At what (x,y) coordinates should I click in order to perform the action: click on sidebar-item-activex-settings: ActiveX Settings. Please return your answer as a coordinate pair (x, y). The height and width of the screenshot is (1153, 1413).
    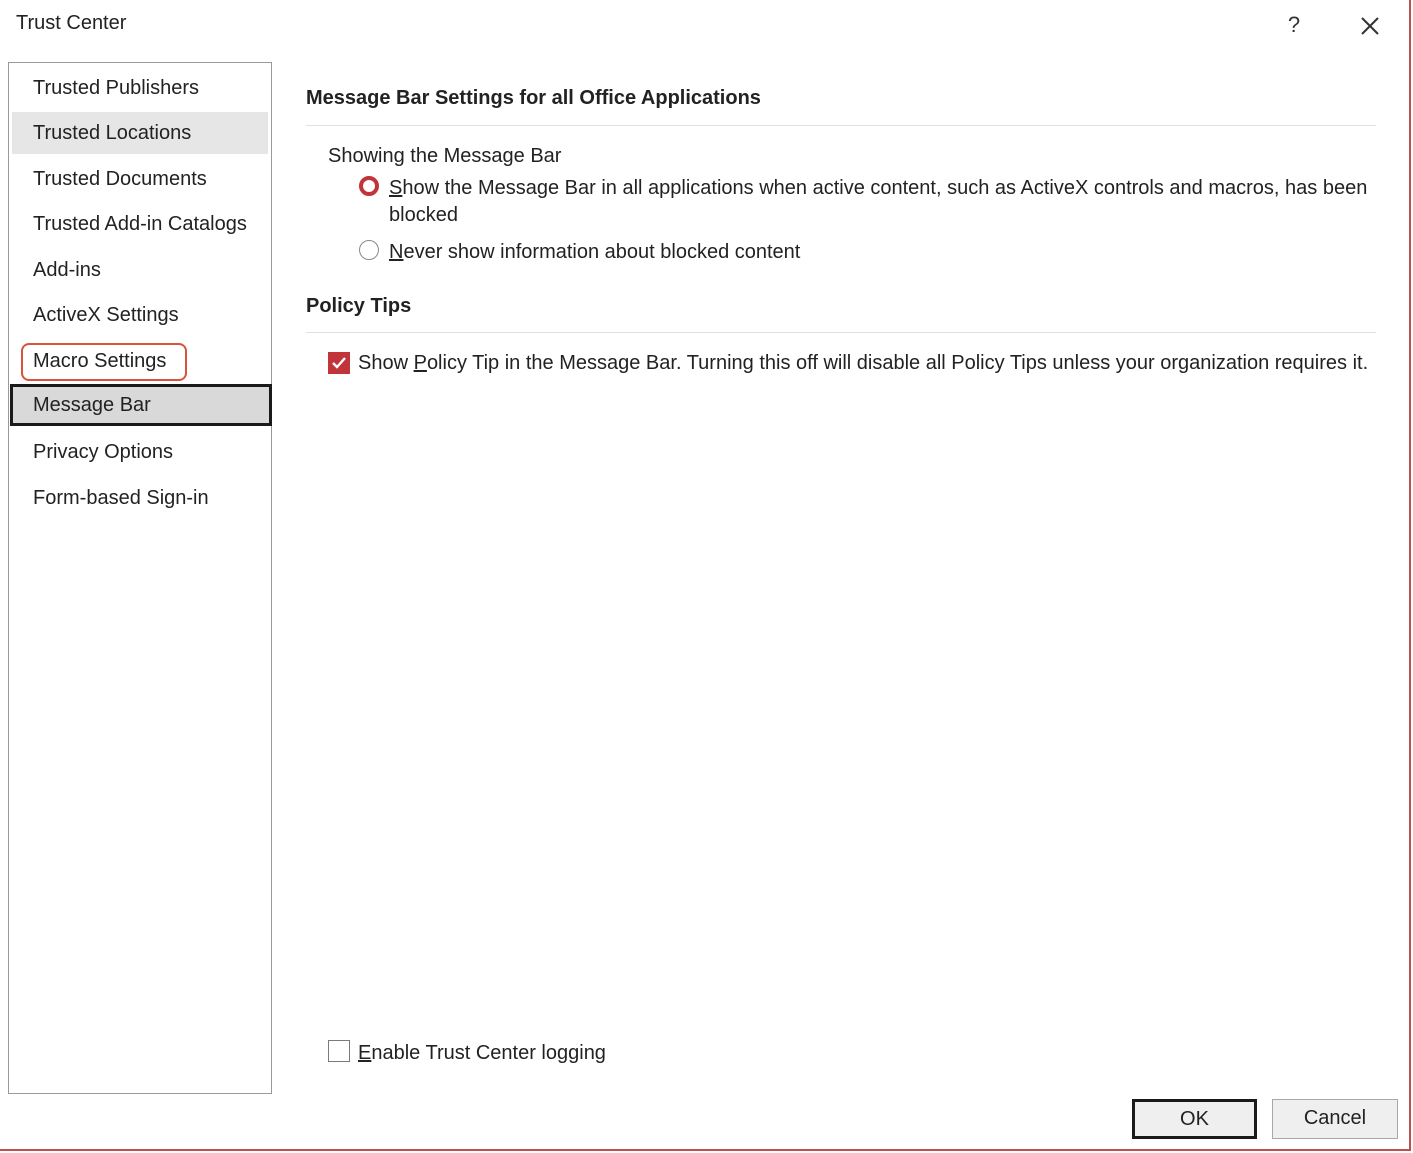
    Looking at the image, I should click on (140, 315).